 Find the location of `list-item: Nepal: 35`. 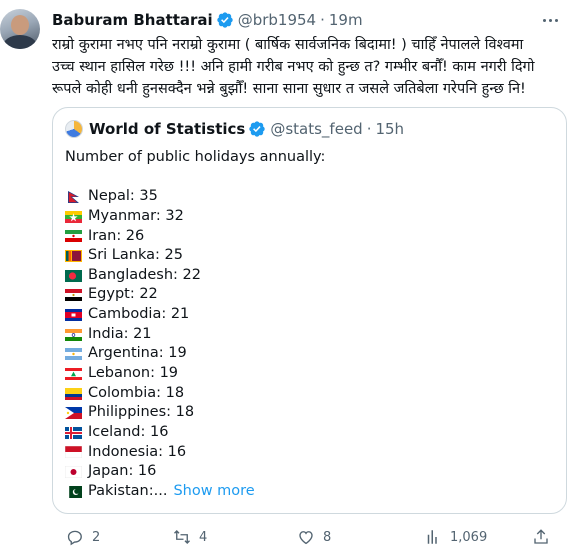

list-item: Nepal: 35 is located at coordinates (310, 197).